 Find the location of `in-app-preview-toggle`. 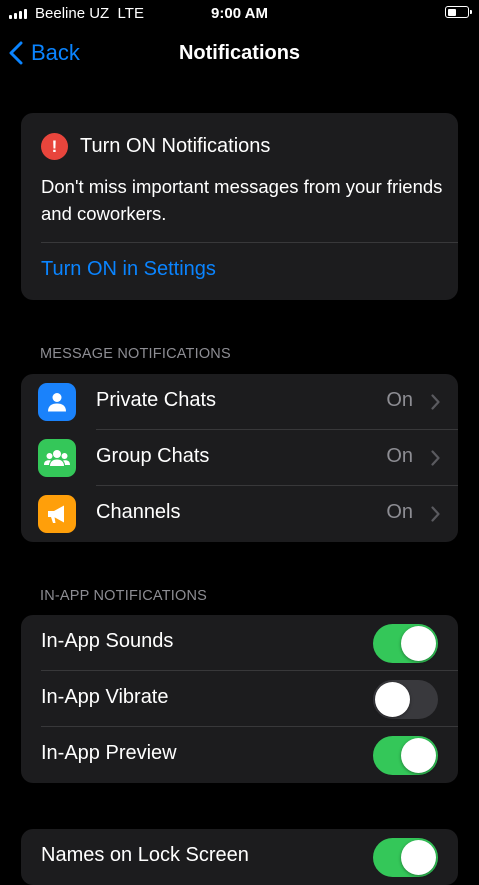

in-app-preview-toggle is located at coordinates (405, 755).